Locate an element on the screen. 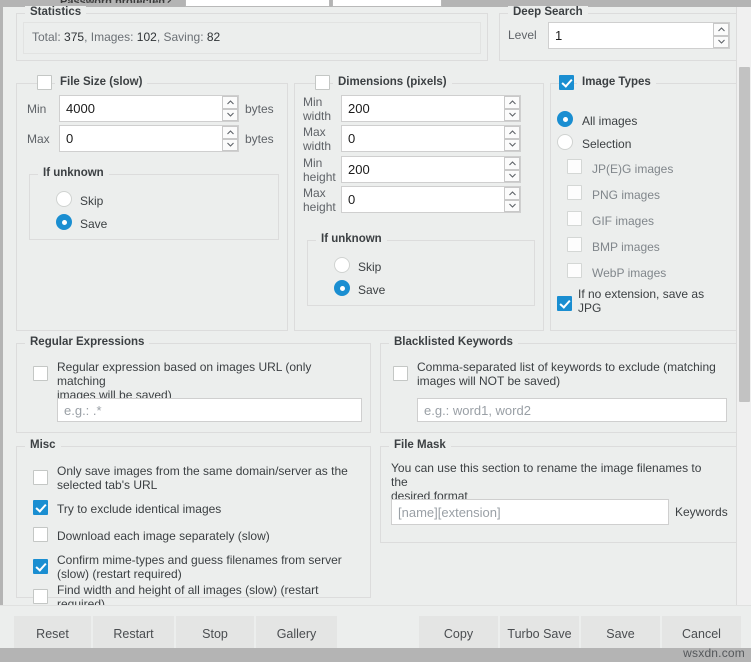 This screenshot has height=662, width=751. file-size-min-spinner is located at coordinates (230, 108).